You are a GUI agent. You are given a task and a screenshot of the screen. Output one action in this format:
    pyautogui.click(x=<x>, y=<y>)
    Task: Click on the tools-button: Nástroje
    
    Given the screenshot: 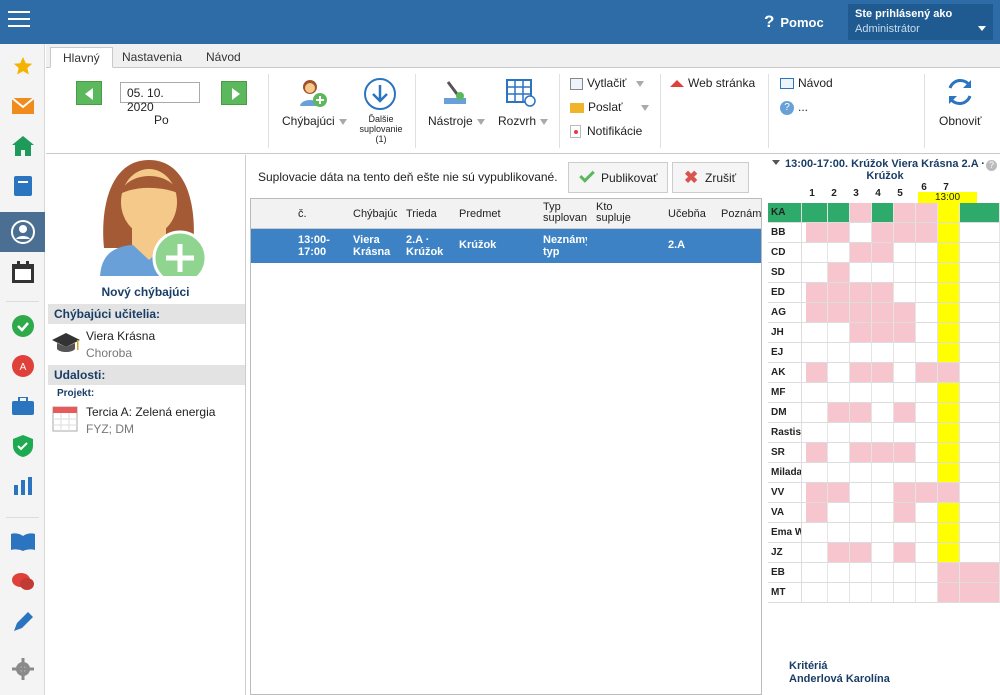 What is the action you would take?
    pyautogui.click(x=456, y=121)
    